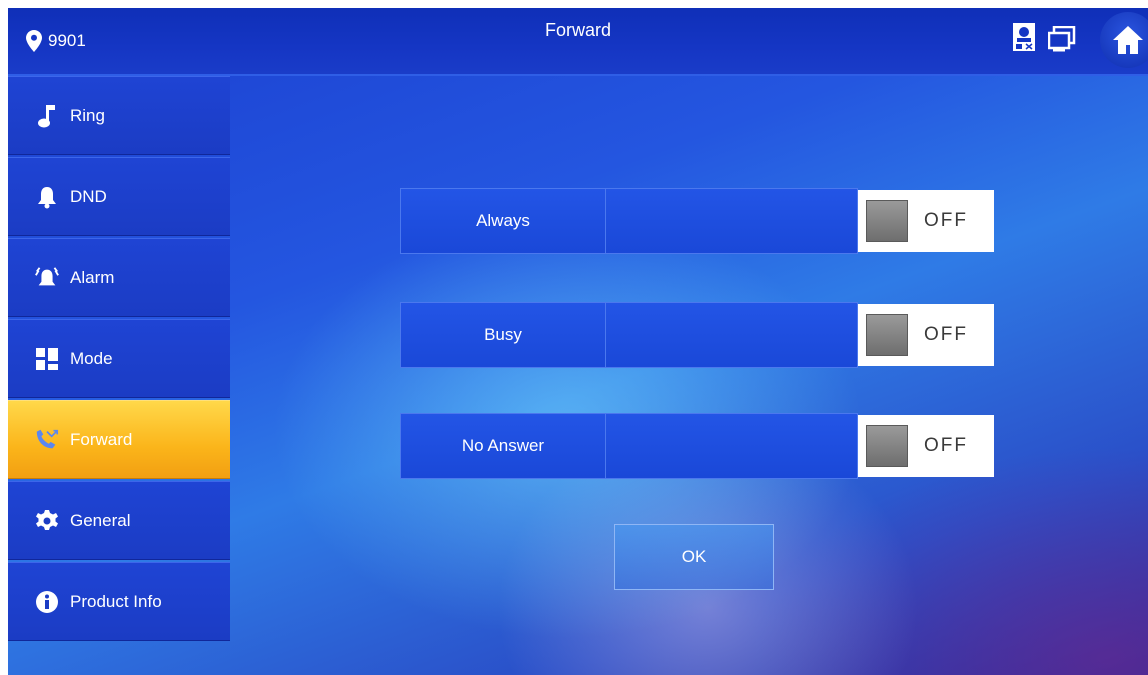 The width and height of the screenshot is (1148, 675). What do you see at coordinates (503, 335) in the screenshot?
I see `row-label: Busy` at bounding box center [503, 335].